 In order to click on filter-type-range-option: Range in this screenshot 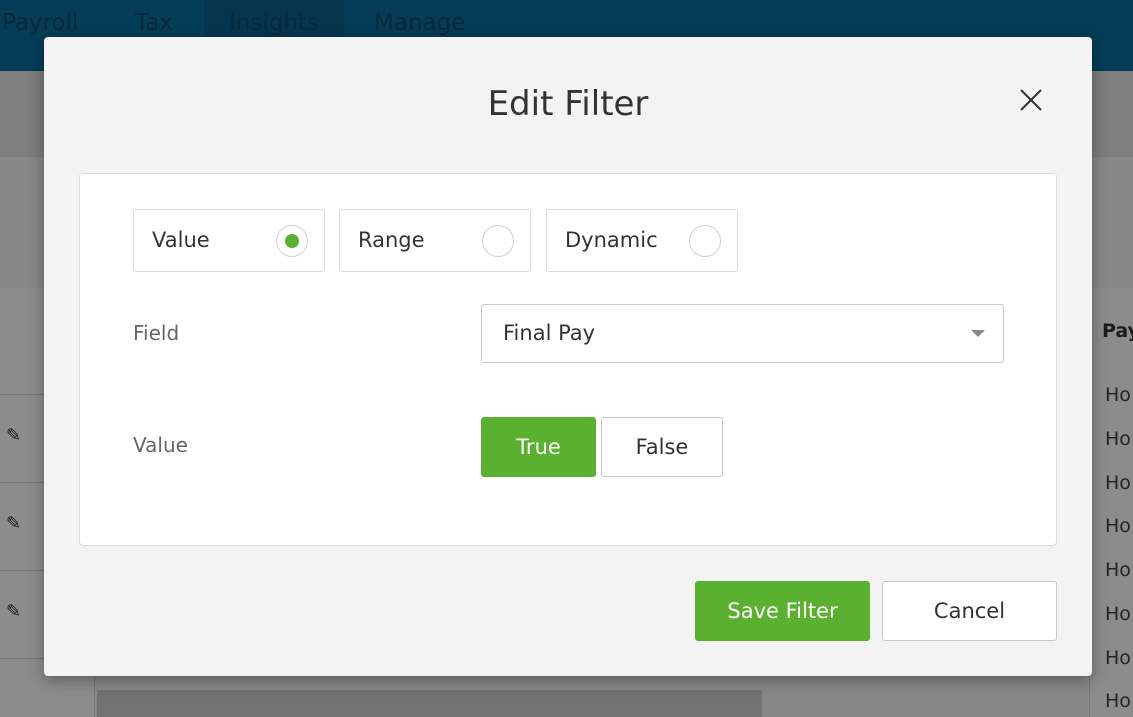, I will do `click(435, 240)`.